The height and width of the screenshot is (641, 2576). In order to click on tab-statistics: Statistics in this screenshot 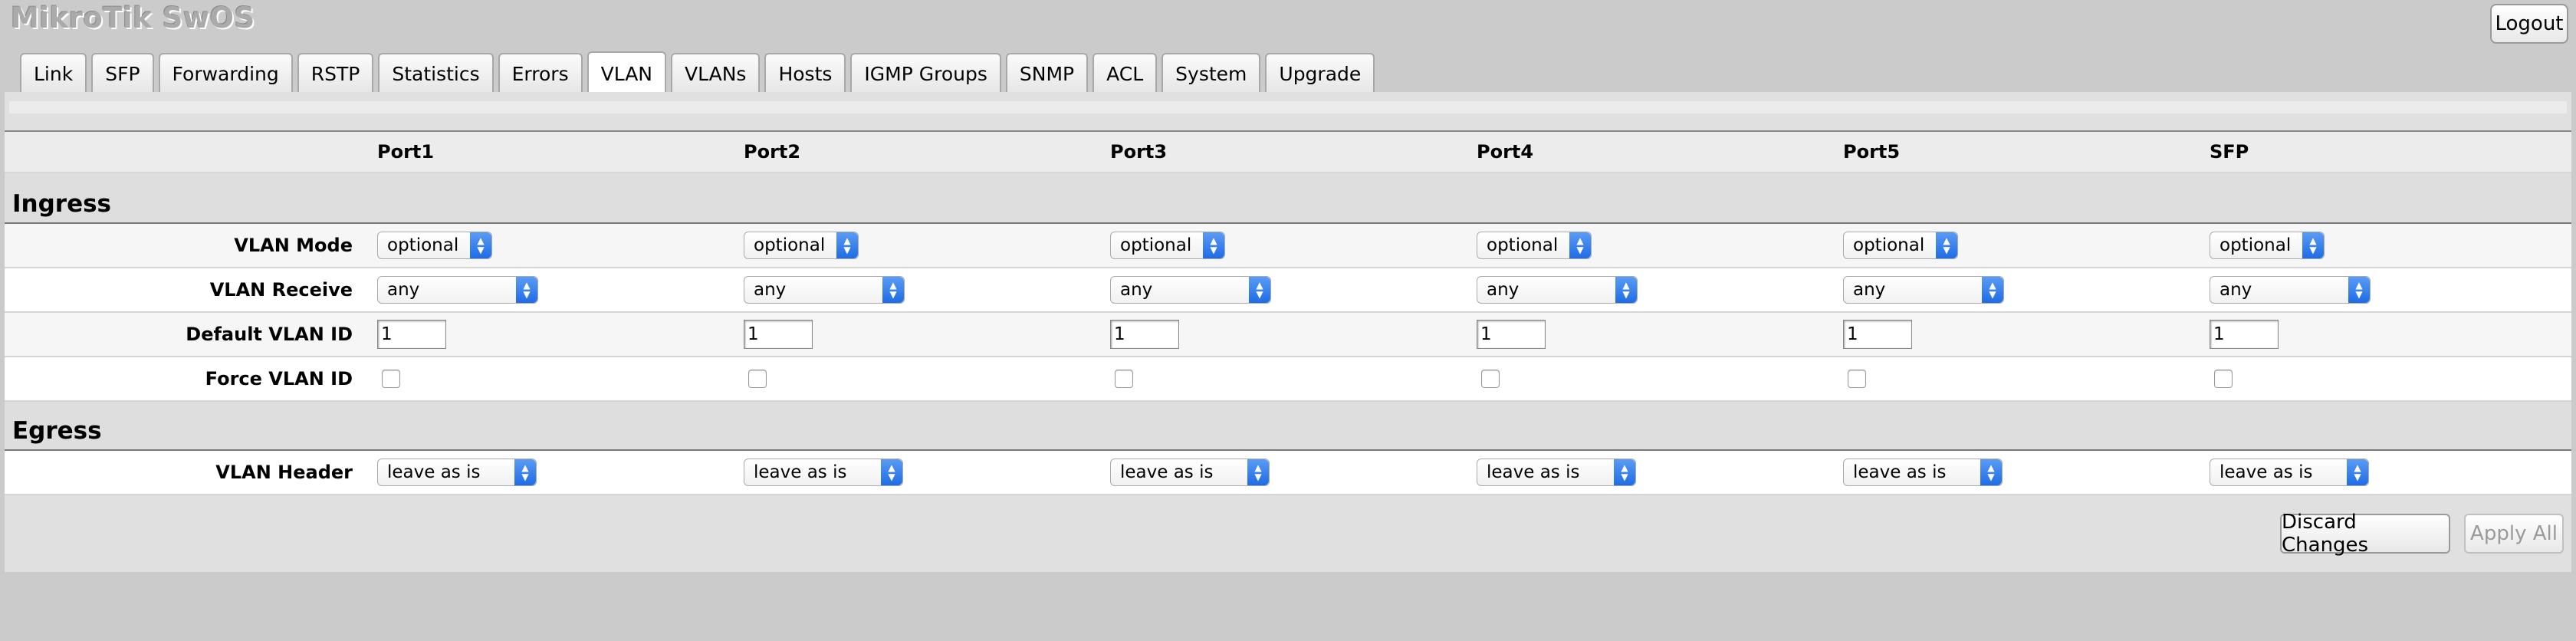, I will do `click(436, 73)`.